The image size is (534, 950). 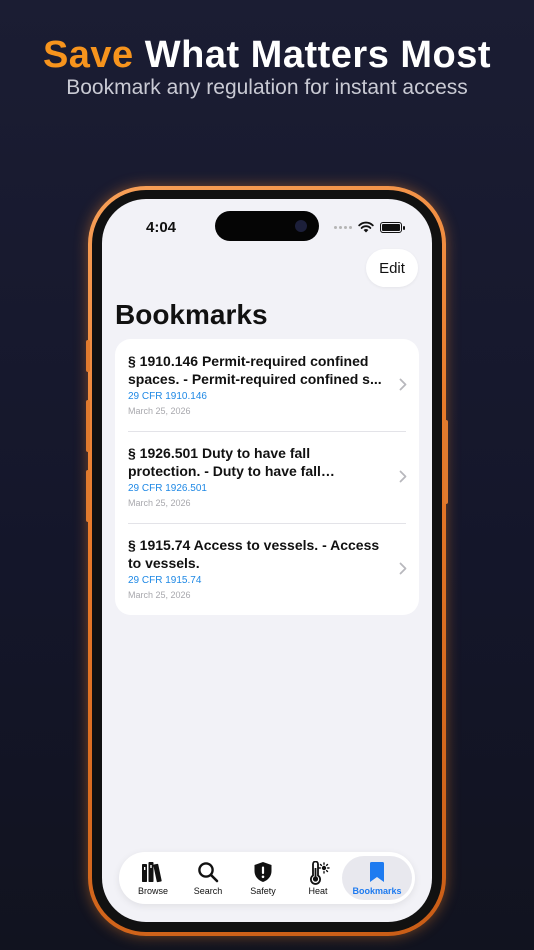 I want to click on books-icon, so click(x=152, y=872).